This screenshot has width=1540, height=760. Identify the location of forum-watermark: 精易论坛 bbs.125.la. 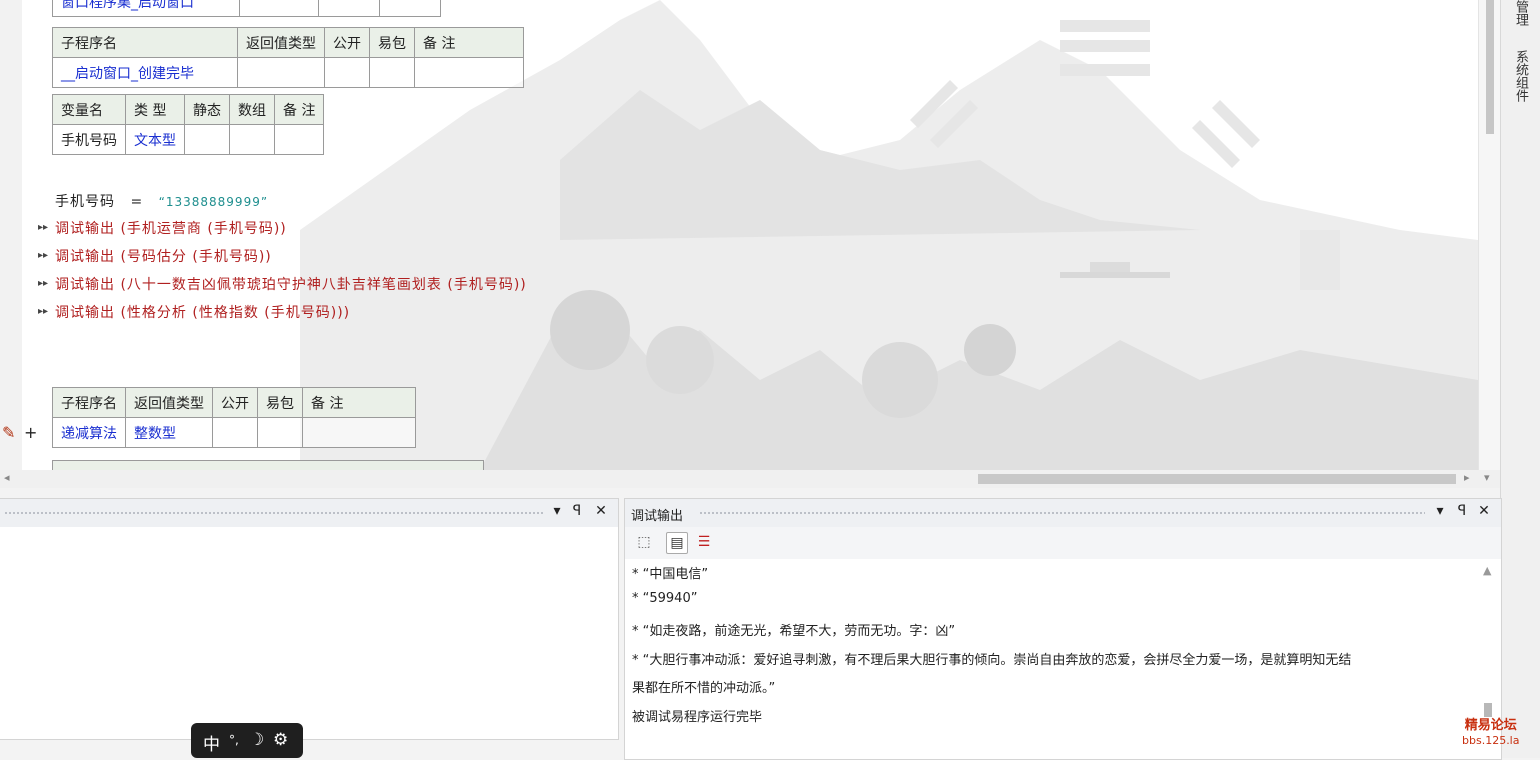
(1490, 733).